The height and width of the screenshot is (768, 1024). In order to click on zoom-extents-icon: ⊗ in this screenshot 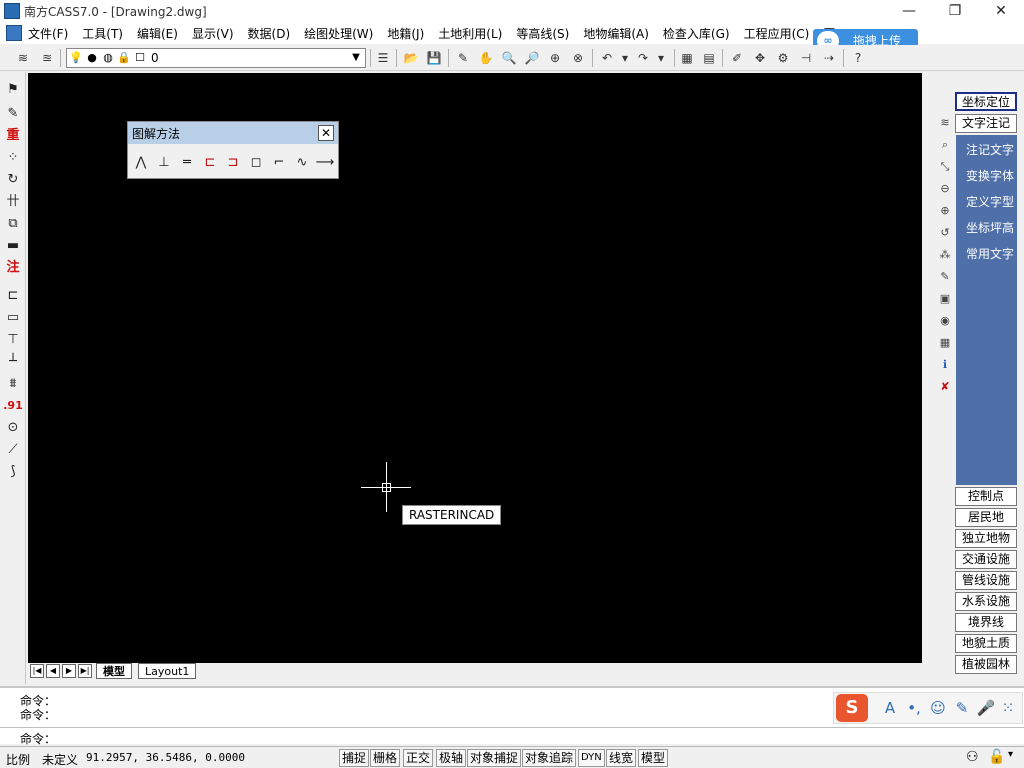, I will do `click(578, 58)`.